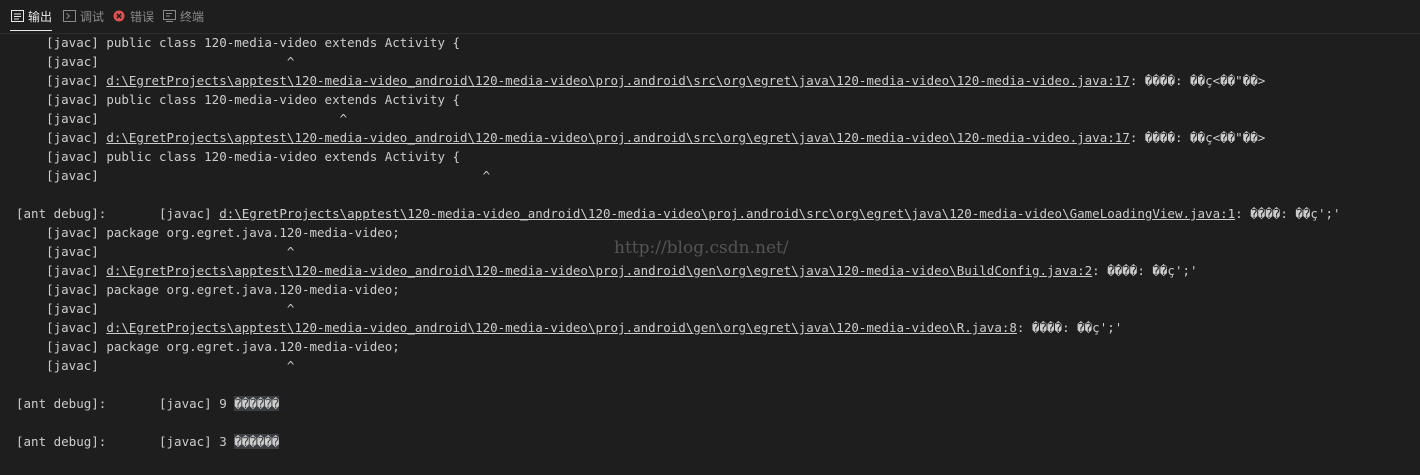 The height and width of the screenshot is (475, 1420). What do you see at coordinates (69, 16) in the screenshot?
I see `debug-console-icon` at bounding box center [69, 16].